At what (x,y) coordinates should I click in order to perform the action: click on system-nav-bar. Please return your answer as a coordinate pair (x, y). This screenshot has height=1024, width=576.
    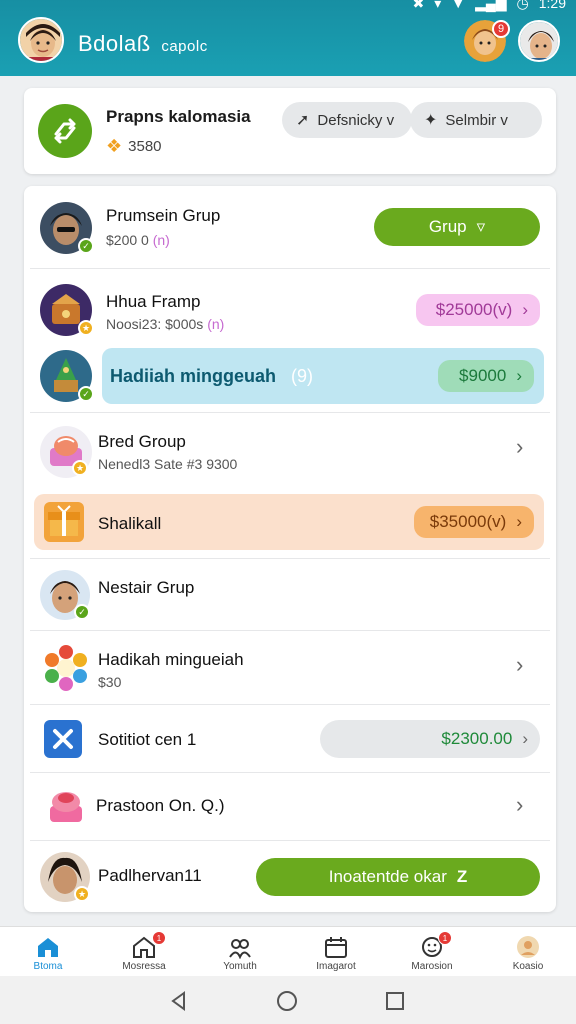
    Looking at the image, I should click on (288, 1000).